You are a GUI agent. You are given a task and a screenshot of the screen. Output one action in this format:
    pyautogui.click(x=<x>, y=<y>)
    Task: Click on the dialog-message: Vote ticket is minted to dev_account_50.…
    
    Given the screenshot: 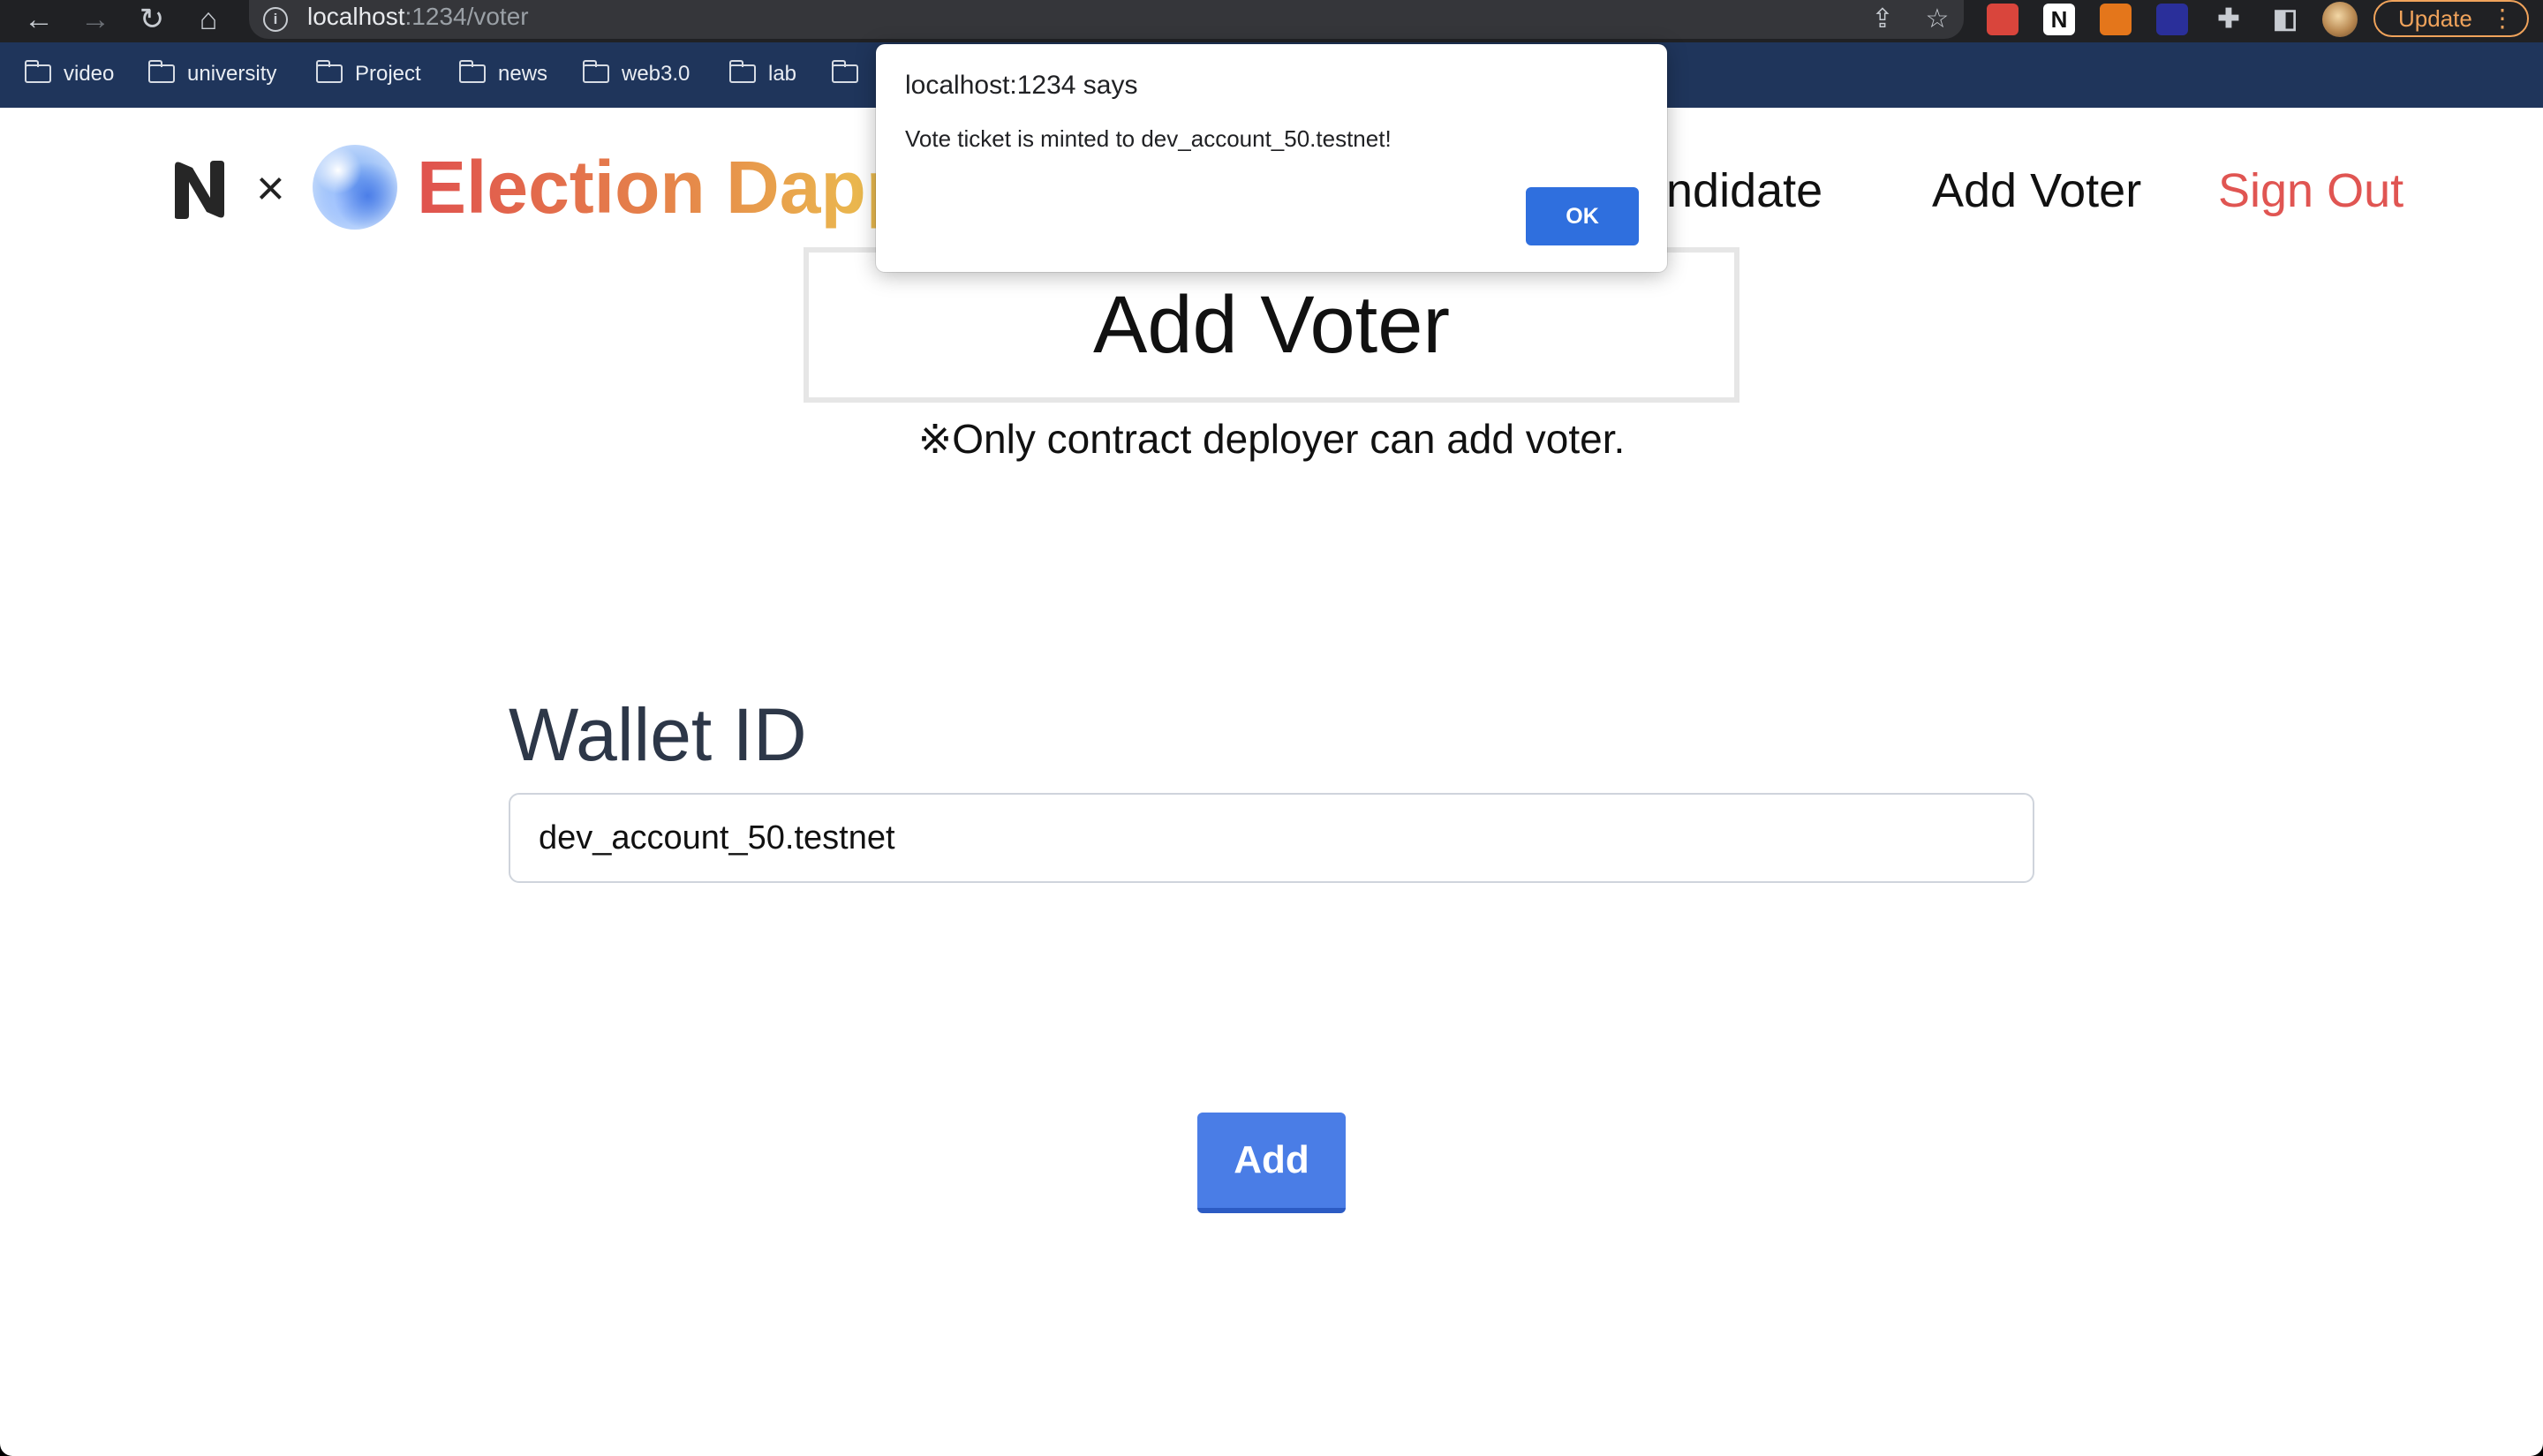 What is the action you would take?
    pyautogui.click(x=1148, y=138)
    